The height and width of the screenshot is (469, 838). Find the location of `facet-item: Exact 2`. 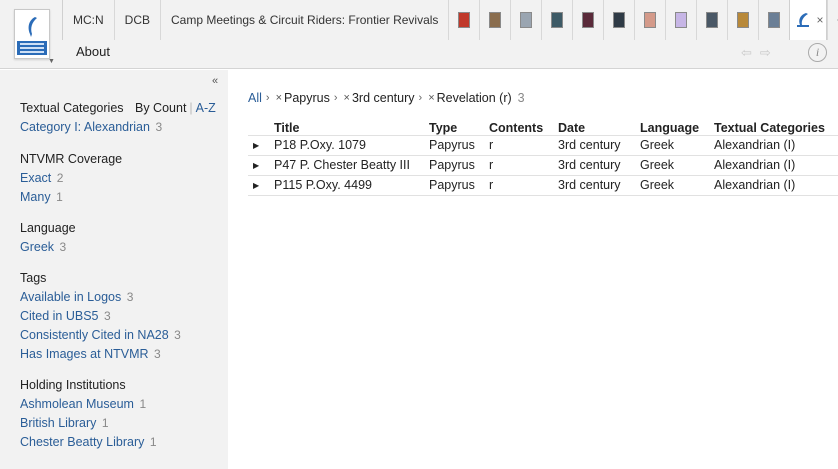

facet-item: Exact 2 is located at coordinates (71, 178).